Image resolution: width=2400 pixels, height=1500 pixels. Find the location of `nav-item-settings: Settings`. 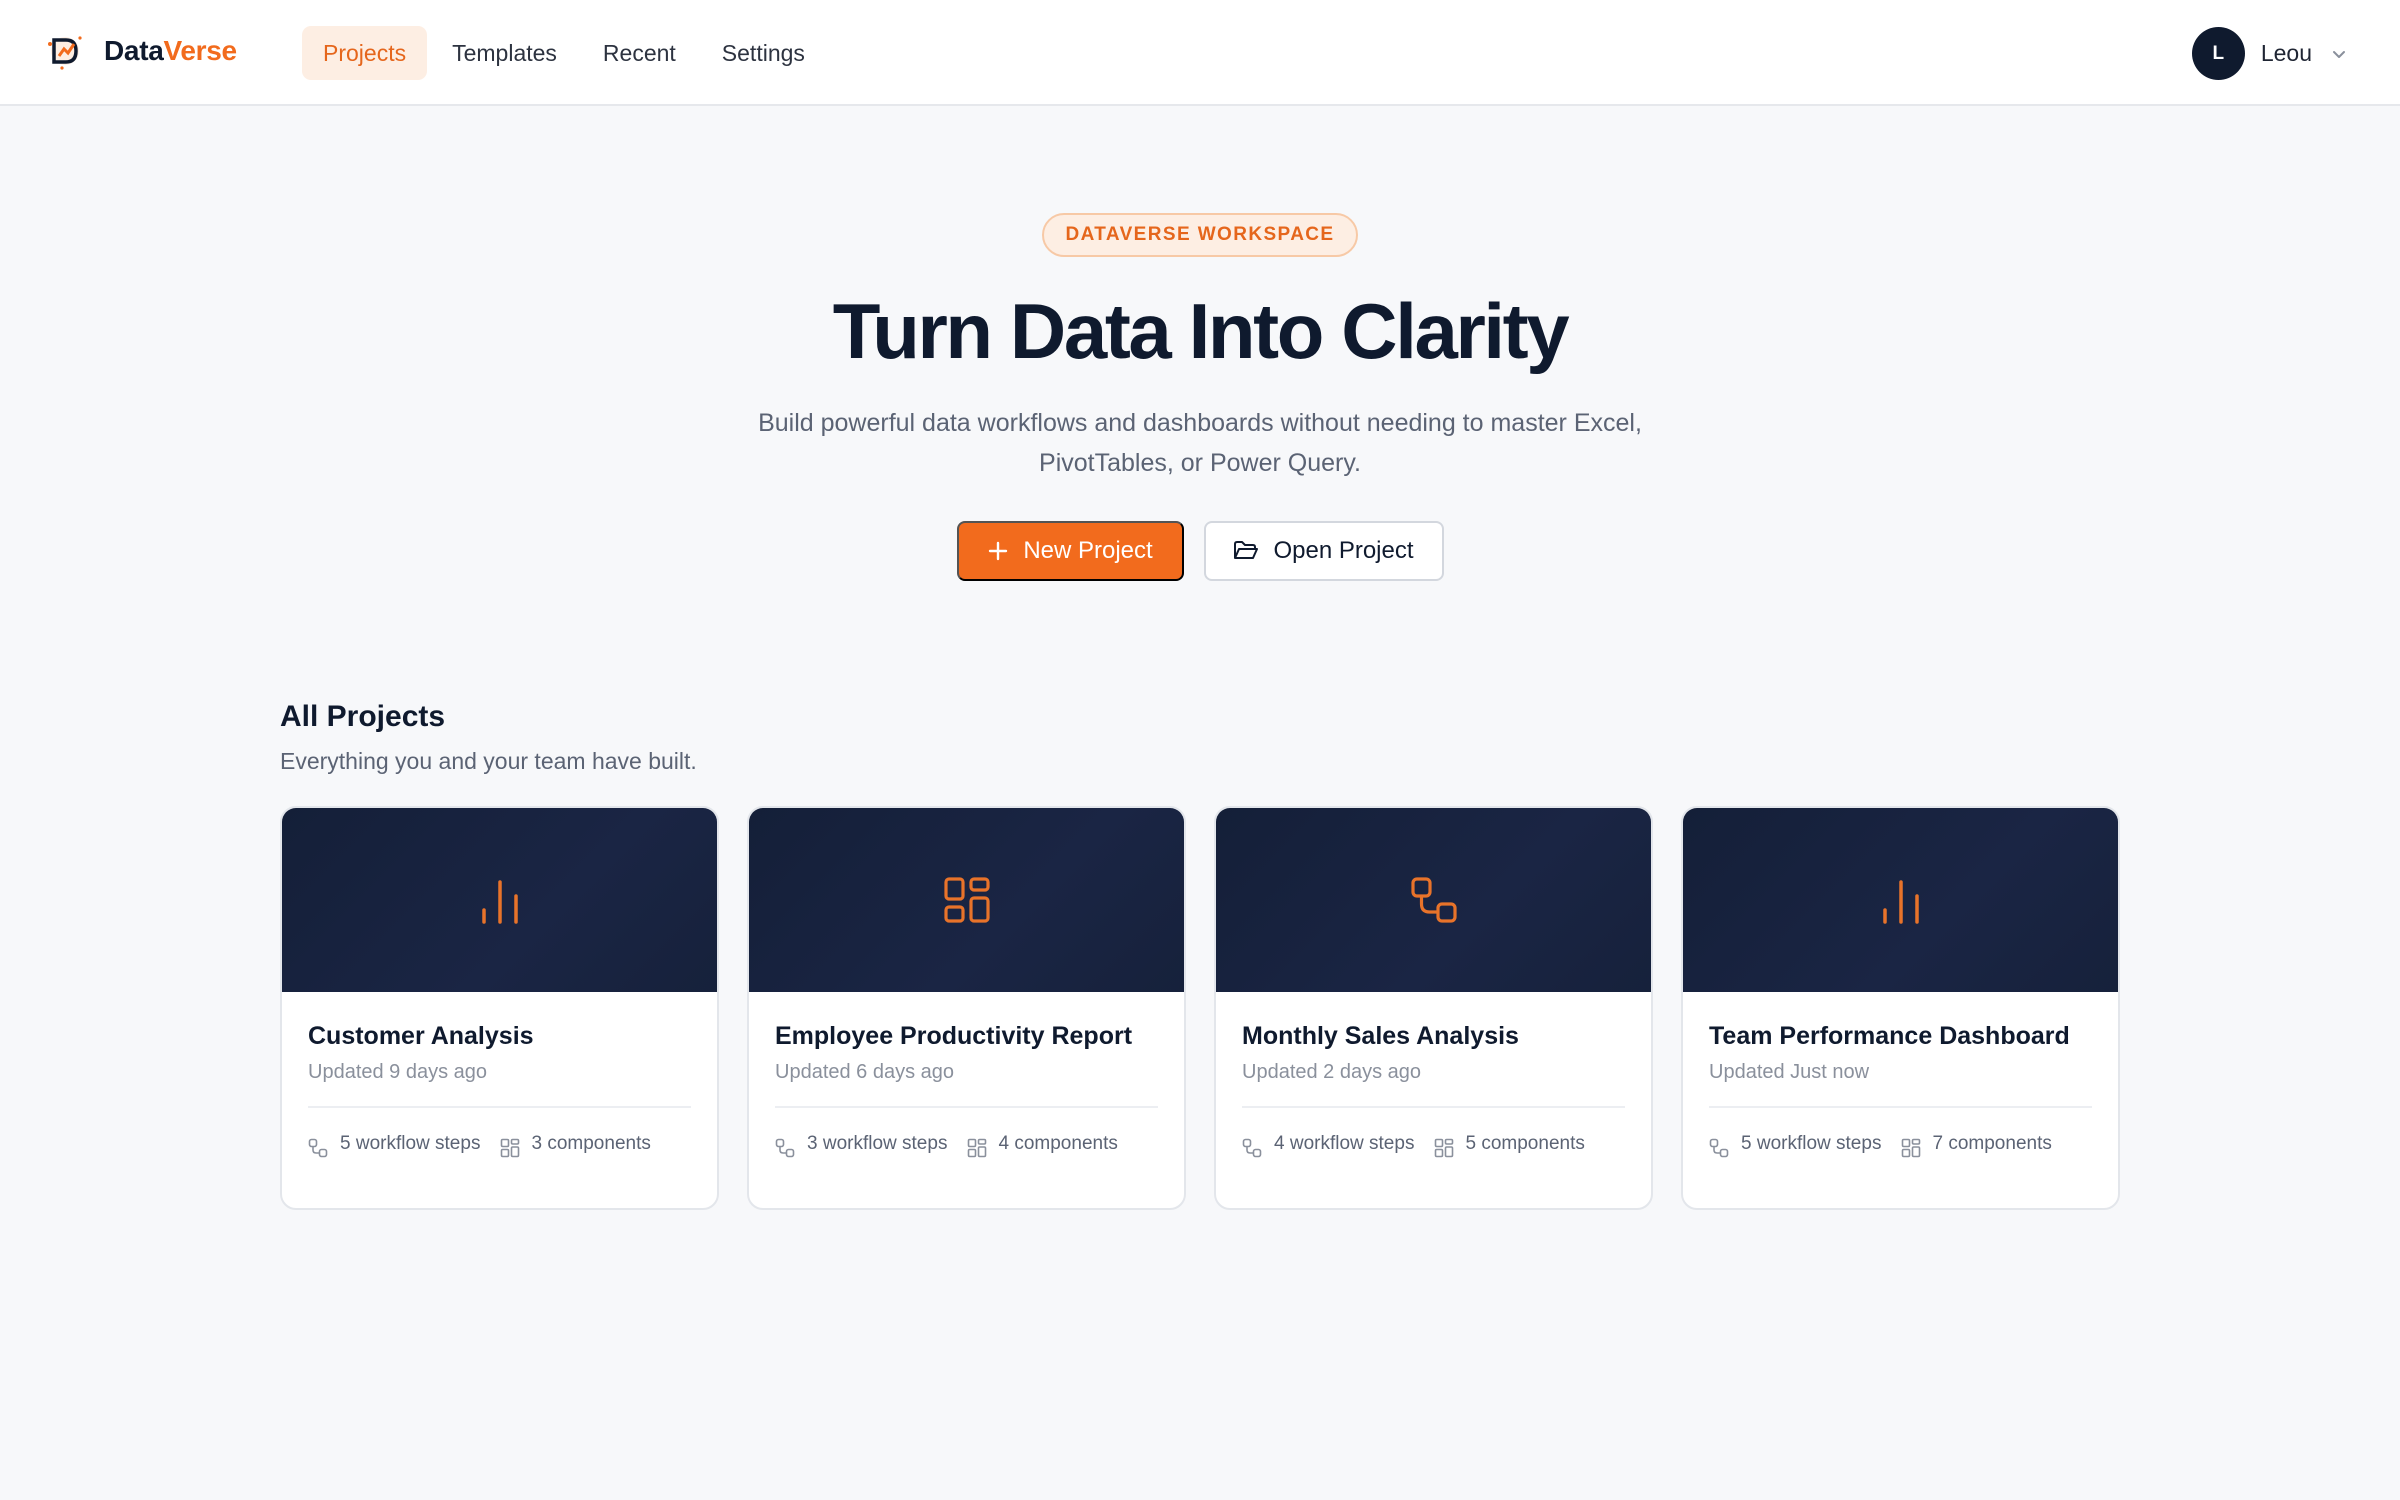

nav-item-settings: Settings is located at coordinates (763, 53).